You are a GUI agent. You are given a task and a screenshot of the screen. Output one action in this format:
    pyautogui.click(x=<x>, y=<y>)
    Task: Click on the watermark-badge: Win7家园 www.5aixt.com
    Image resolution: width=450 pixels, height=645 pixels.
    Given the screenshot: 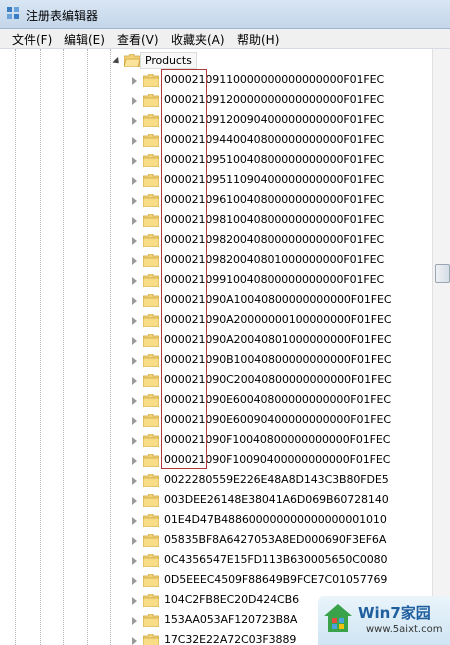 What is the action you would take?
    pyautogui.click(x=384, y=620)
    